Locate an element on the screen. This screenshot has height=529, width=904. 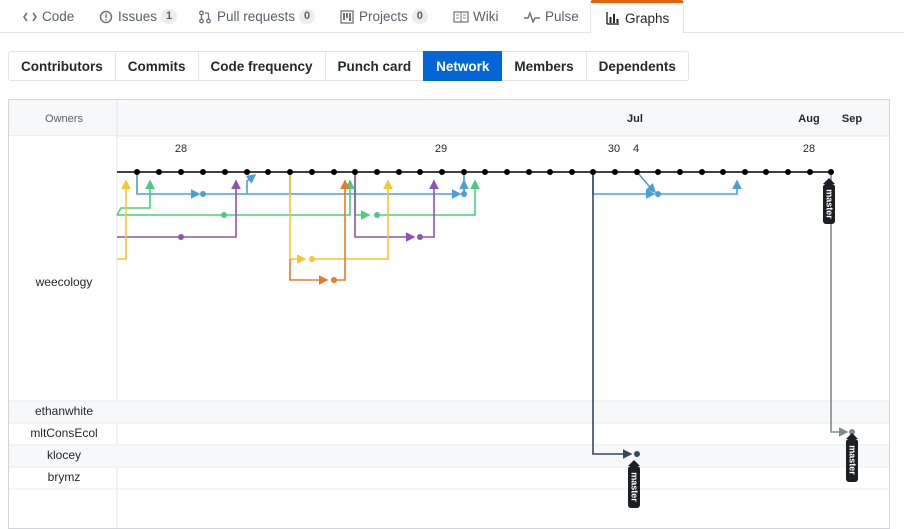
code-icon is located at coordinates (30, 17).